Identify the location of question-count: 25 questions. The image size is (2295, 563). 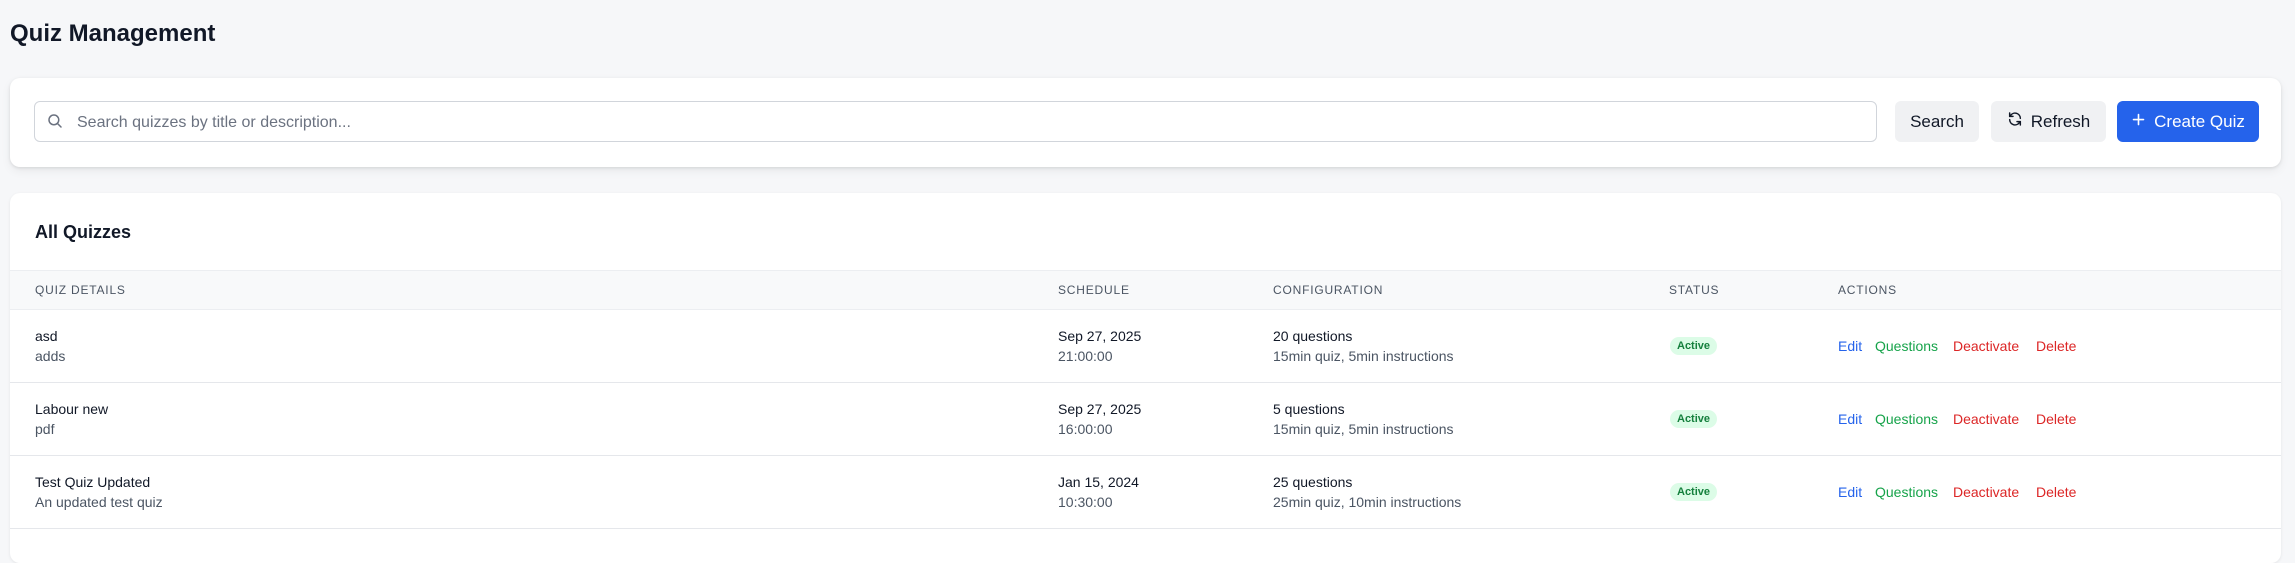
(1313, 482).